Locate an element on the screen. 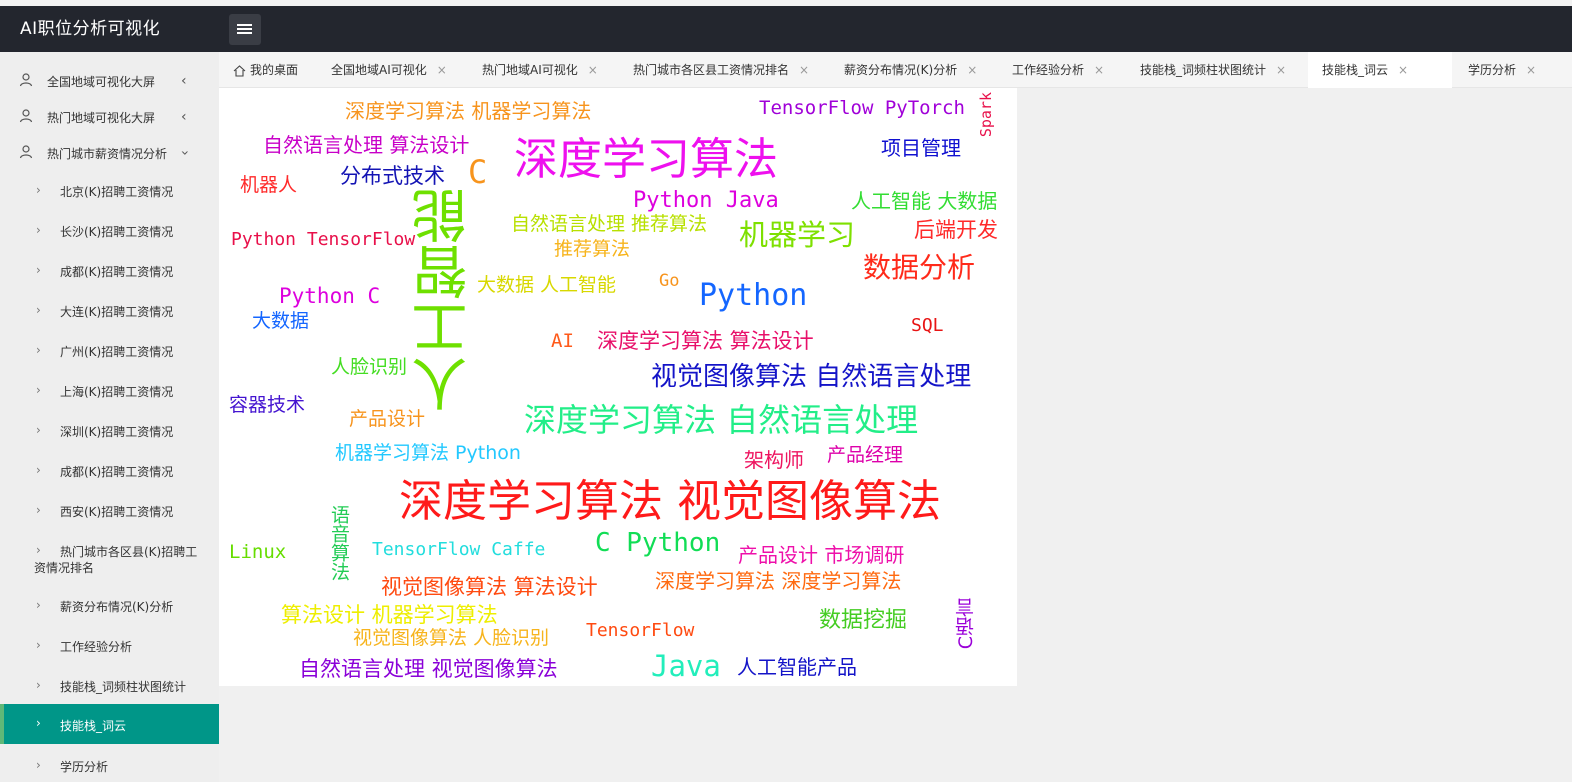  tab-skill-wordcloud: 技能栈_词云 × is located at coordinates (1380, 70).